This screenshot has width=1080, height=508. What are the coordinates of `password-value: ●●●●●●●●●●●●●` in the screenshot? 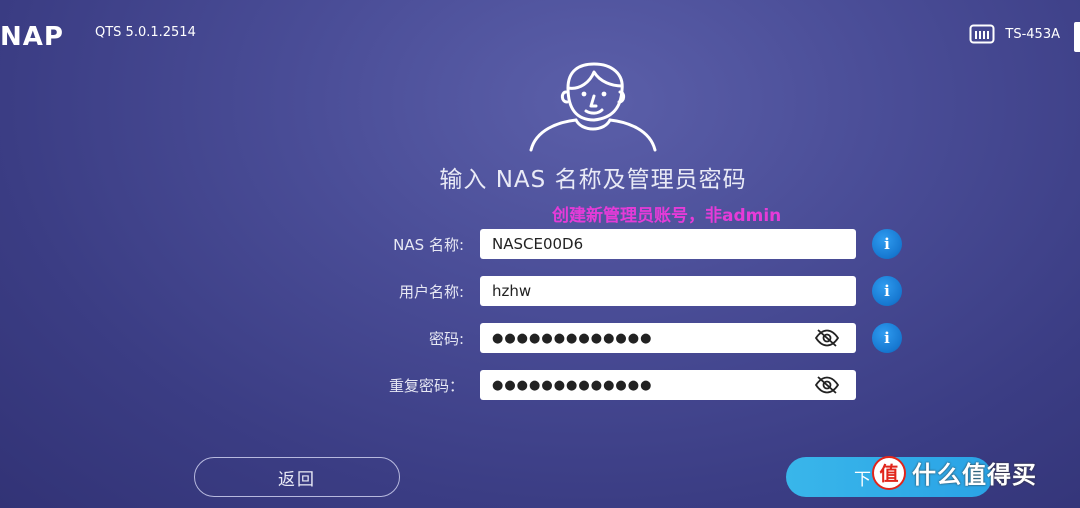 It's located at (572, 338).